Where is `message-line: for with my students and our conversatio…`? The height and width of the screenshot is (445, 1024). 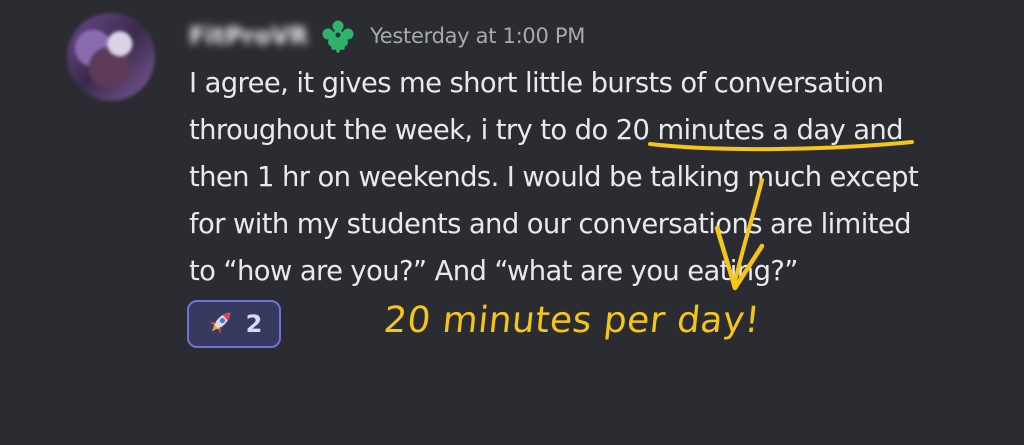 message-line: for with my students and our conversatio… is located at coordinates (550, 224).